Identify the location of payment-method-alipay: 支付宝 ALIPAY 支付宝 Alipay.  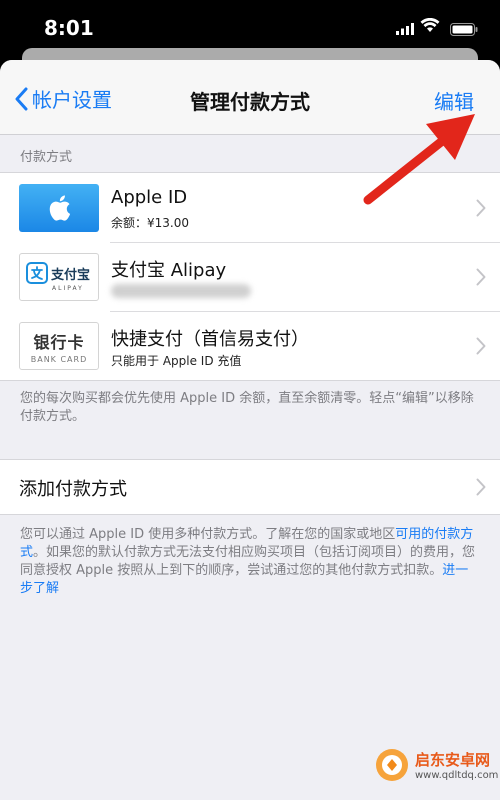
(250, 276).